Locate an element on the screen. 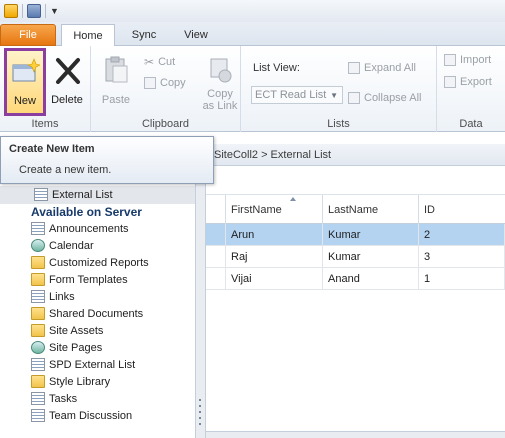  new-item-icon is located at coordinates (25, 71).